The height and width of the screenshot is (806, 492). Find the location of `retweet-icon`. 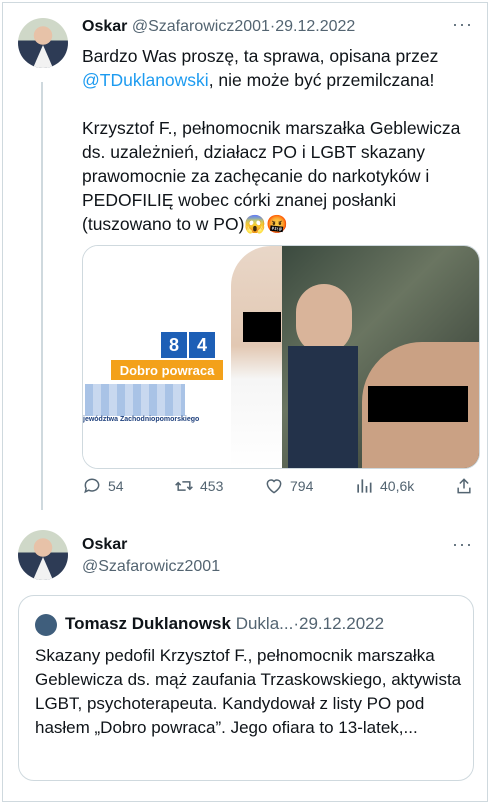

retweet-icon is located at coordinates (184, 486).